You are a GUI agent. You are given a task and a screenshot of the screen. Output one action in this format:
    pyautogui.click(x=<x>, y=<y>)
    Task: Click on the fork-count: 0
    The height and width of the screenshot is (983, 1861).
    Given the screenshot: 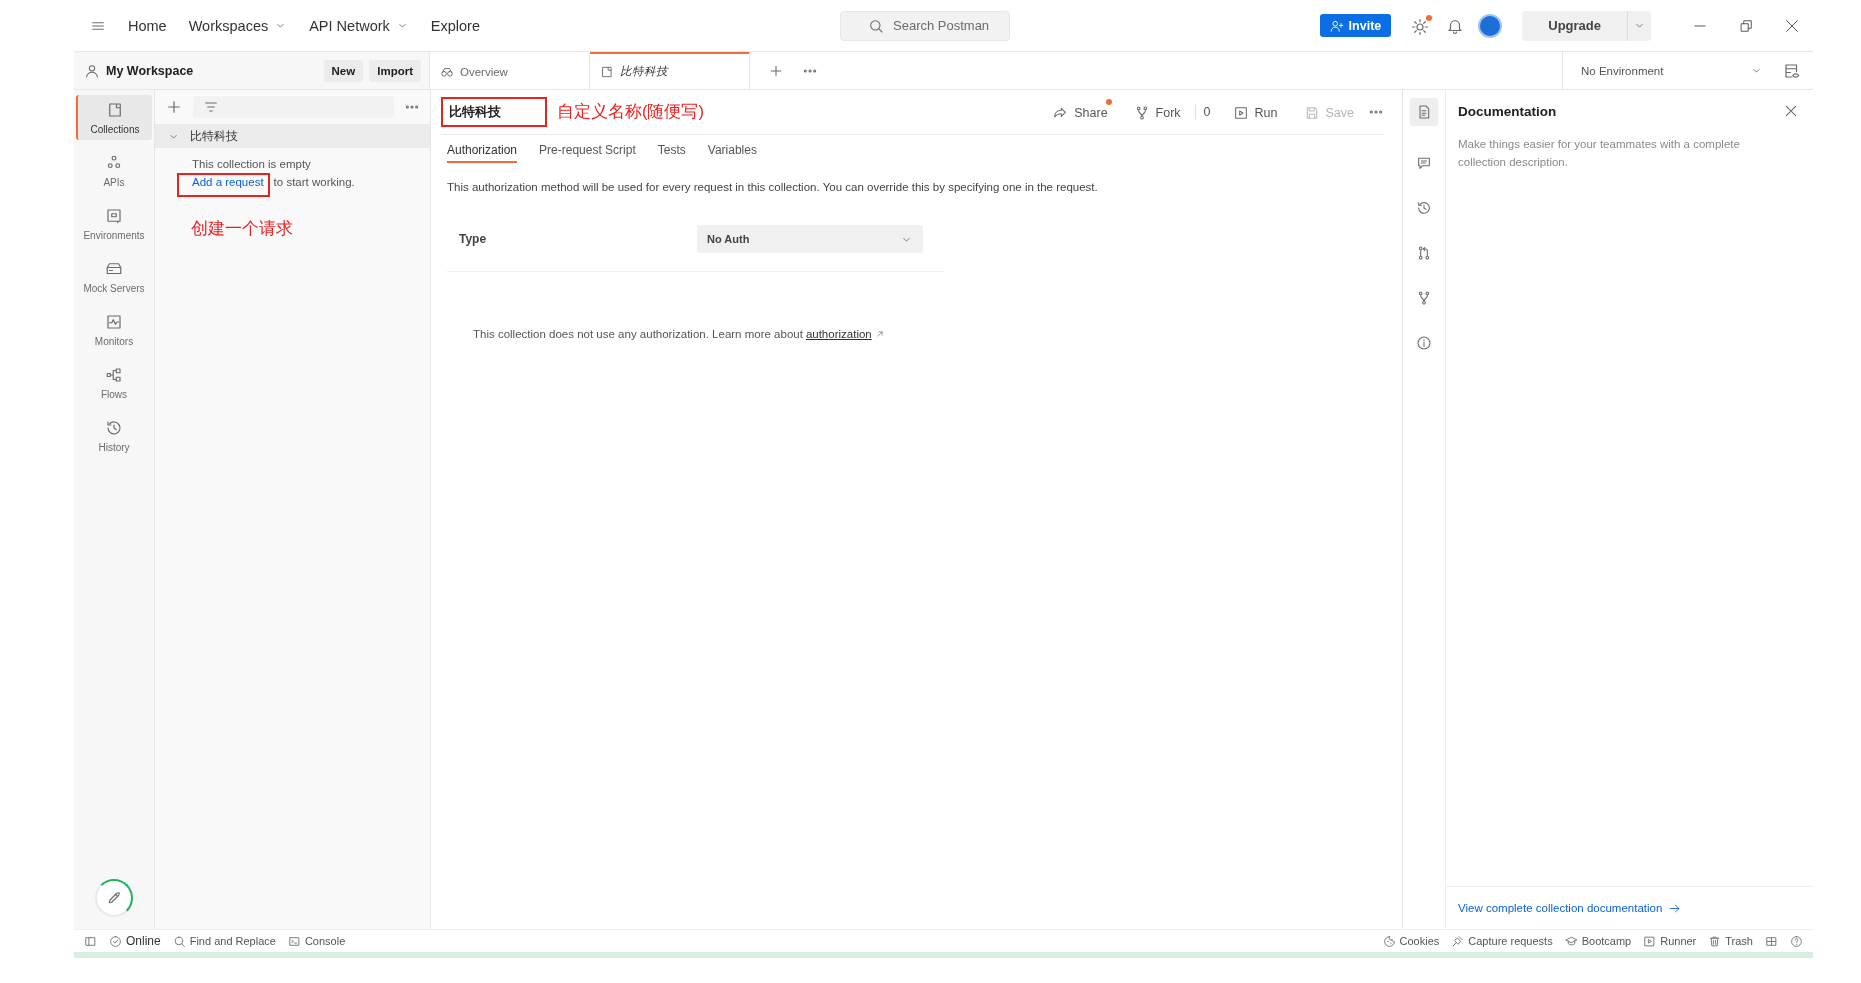 What is the action you would take?
    pyautogui.click(x=1202, y=112)
    